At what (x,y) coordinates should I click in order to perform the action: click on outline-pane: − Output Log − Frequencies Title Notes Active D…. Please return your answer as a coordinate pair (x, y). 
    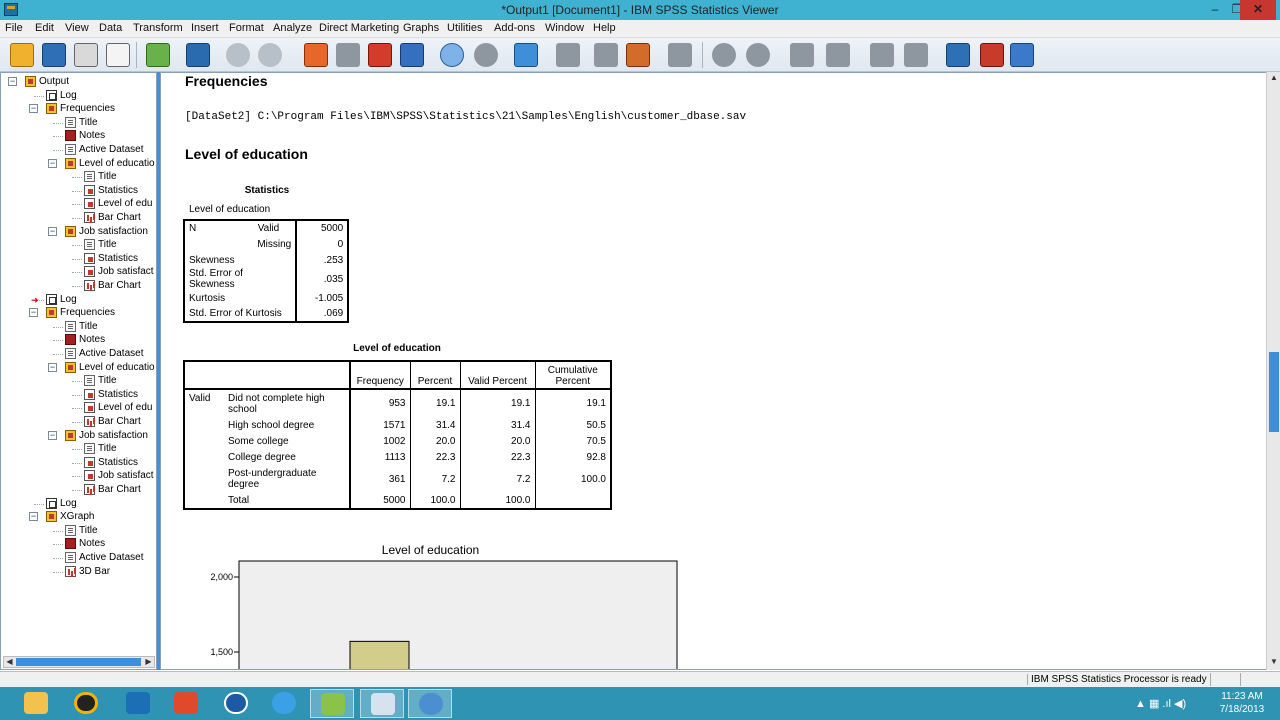
    Looking at the image, I should click on (78, 371).